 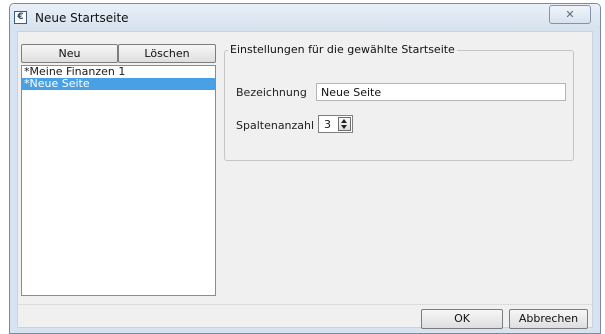 What do you see at coordinates (305, 304) in the screenshot?
I see `footer-divider` at bounding box center [305, 304].